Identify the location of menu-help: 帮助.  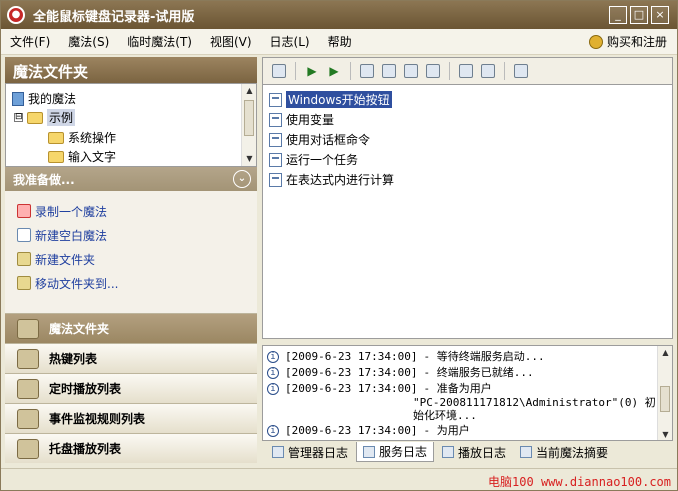
(340, 41).